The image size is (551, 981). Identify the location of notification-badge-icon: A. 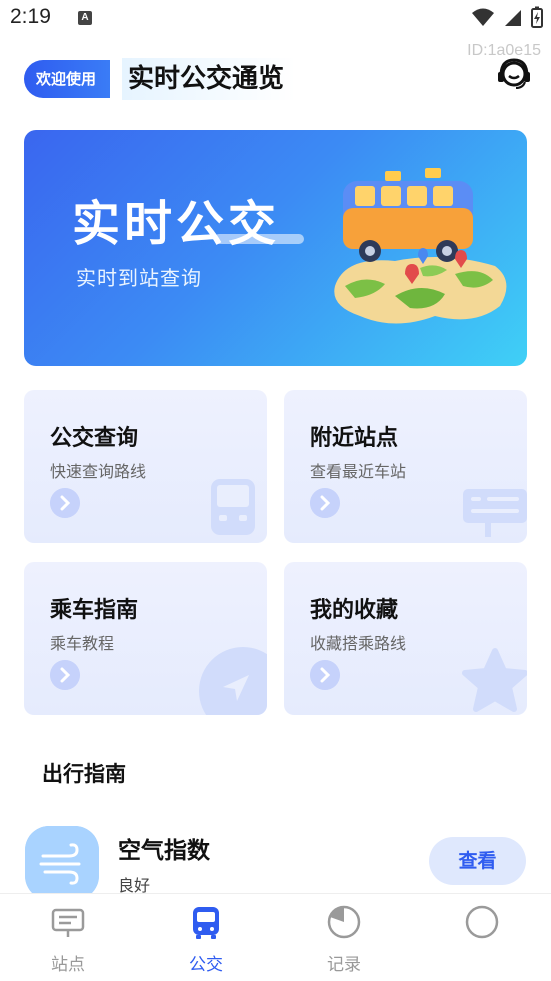
(85, 18).